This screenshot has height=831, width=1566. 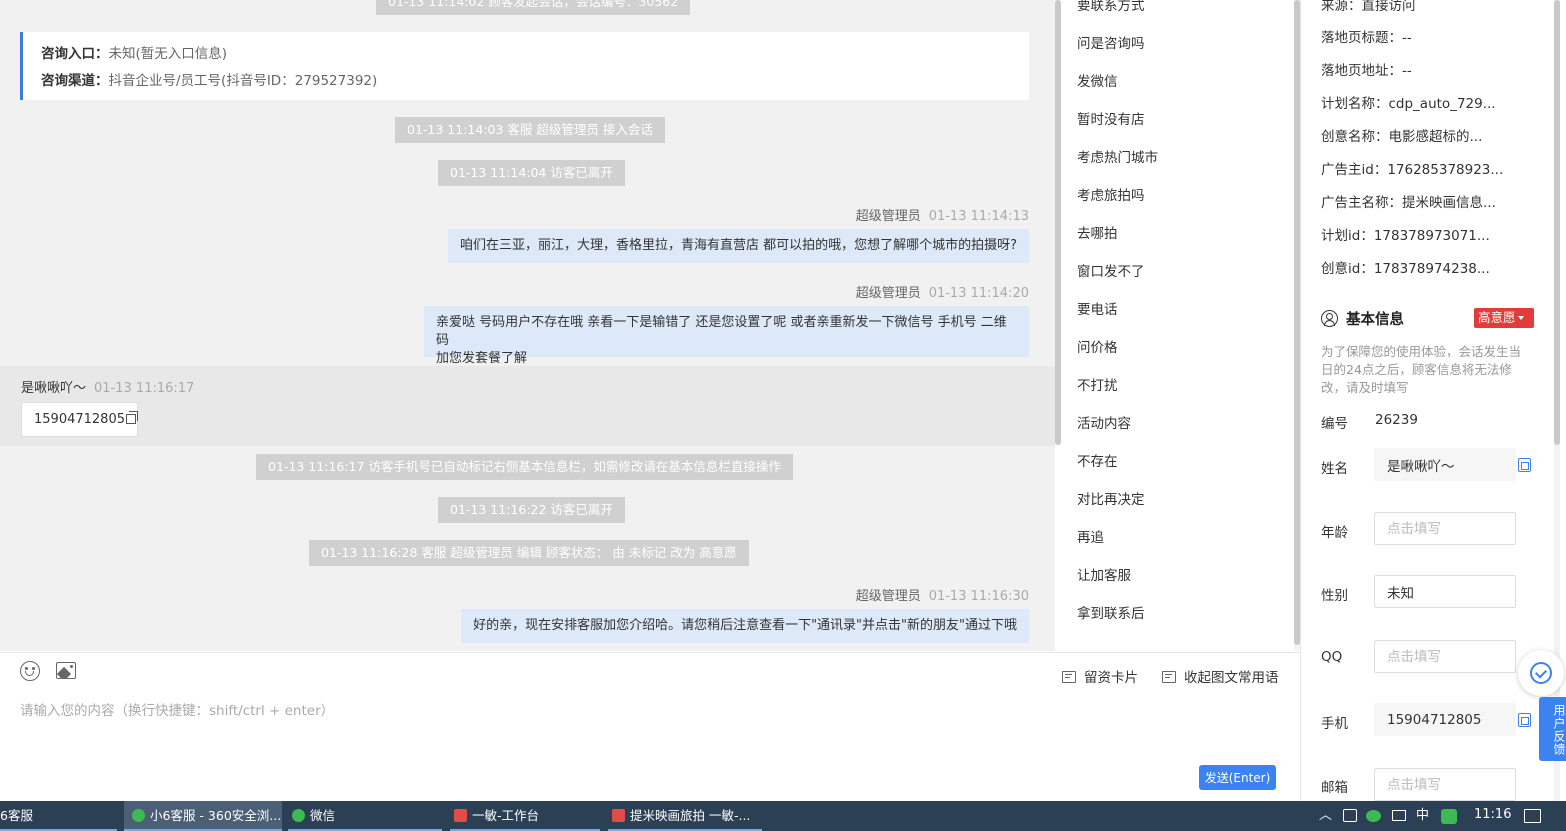 I want to click on phone-field, so click(x=1445, y=719).